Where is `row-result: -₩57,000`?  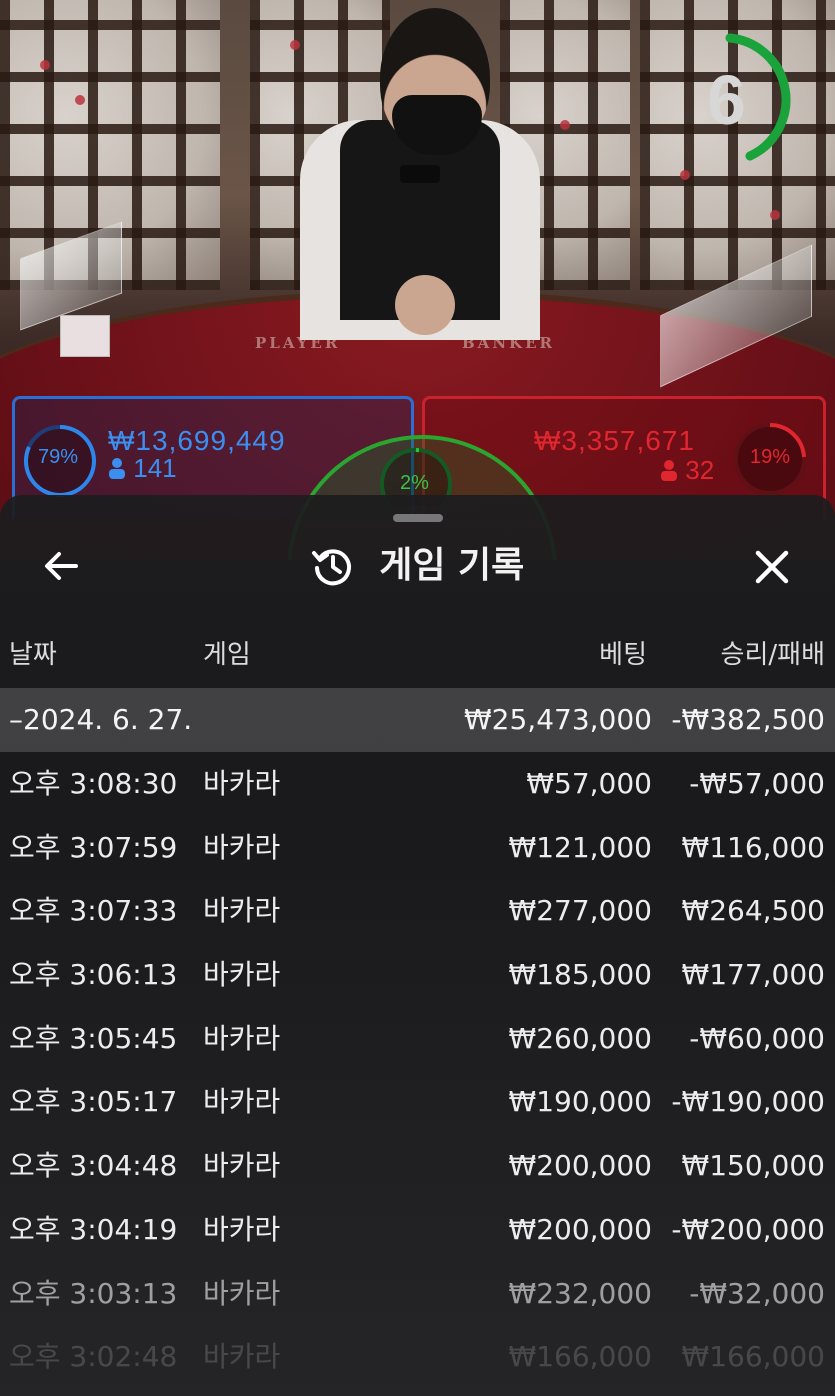 row-result: -₩57,000 is located at coordinates (757, 783).